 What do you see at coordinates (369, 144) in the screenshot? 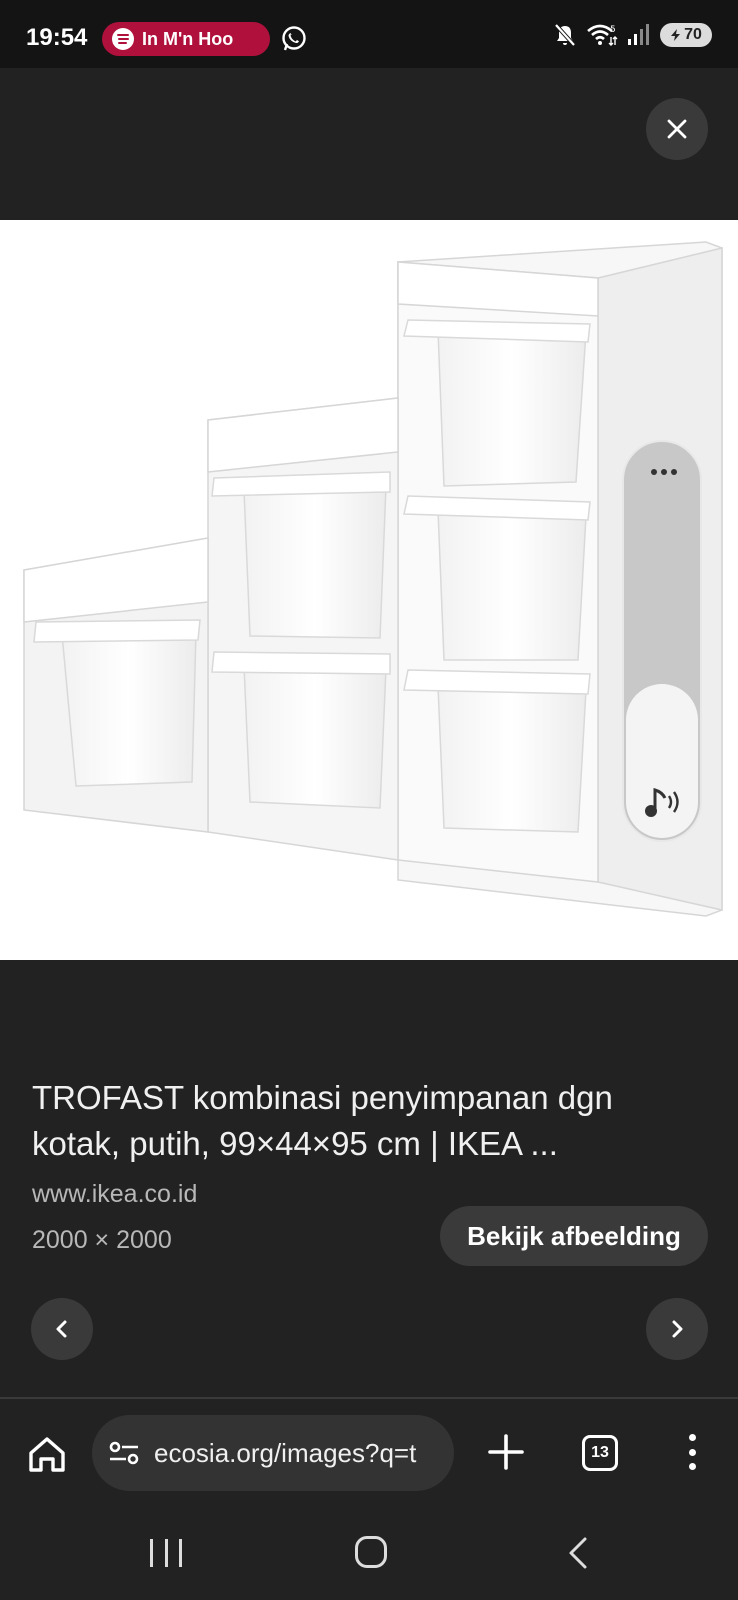
I see `viewer-header` at bounding box center [369, 144].